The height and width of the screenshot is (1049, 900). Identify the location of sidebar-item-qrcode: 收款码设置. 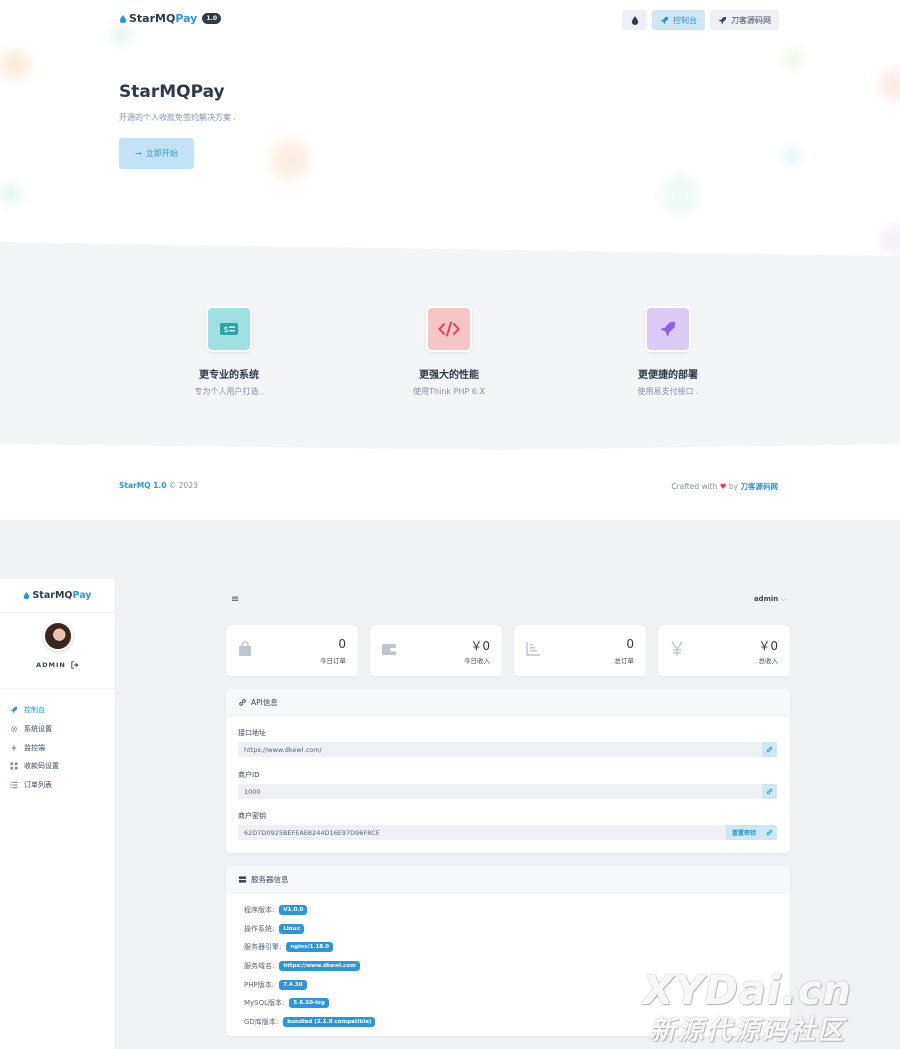
(57, 766).